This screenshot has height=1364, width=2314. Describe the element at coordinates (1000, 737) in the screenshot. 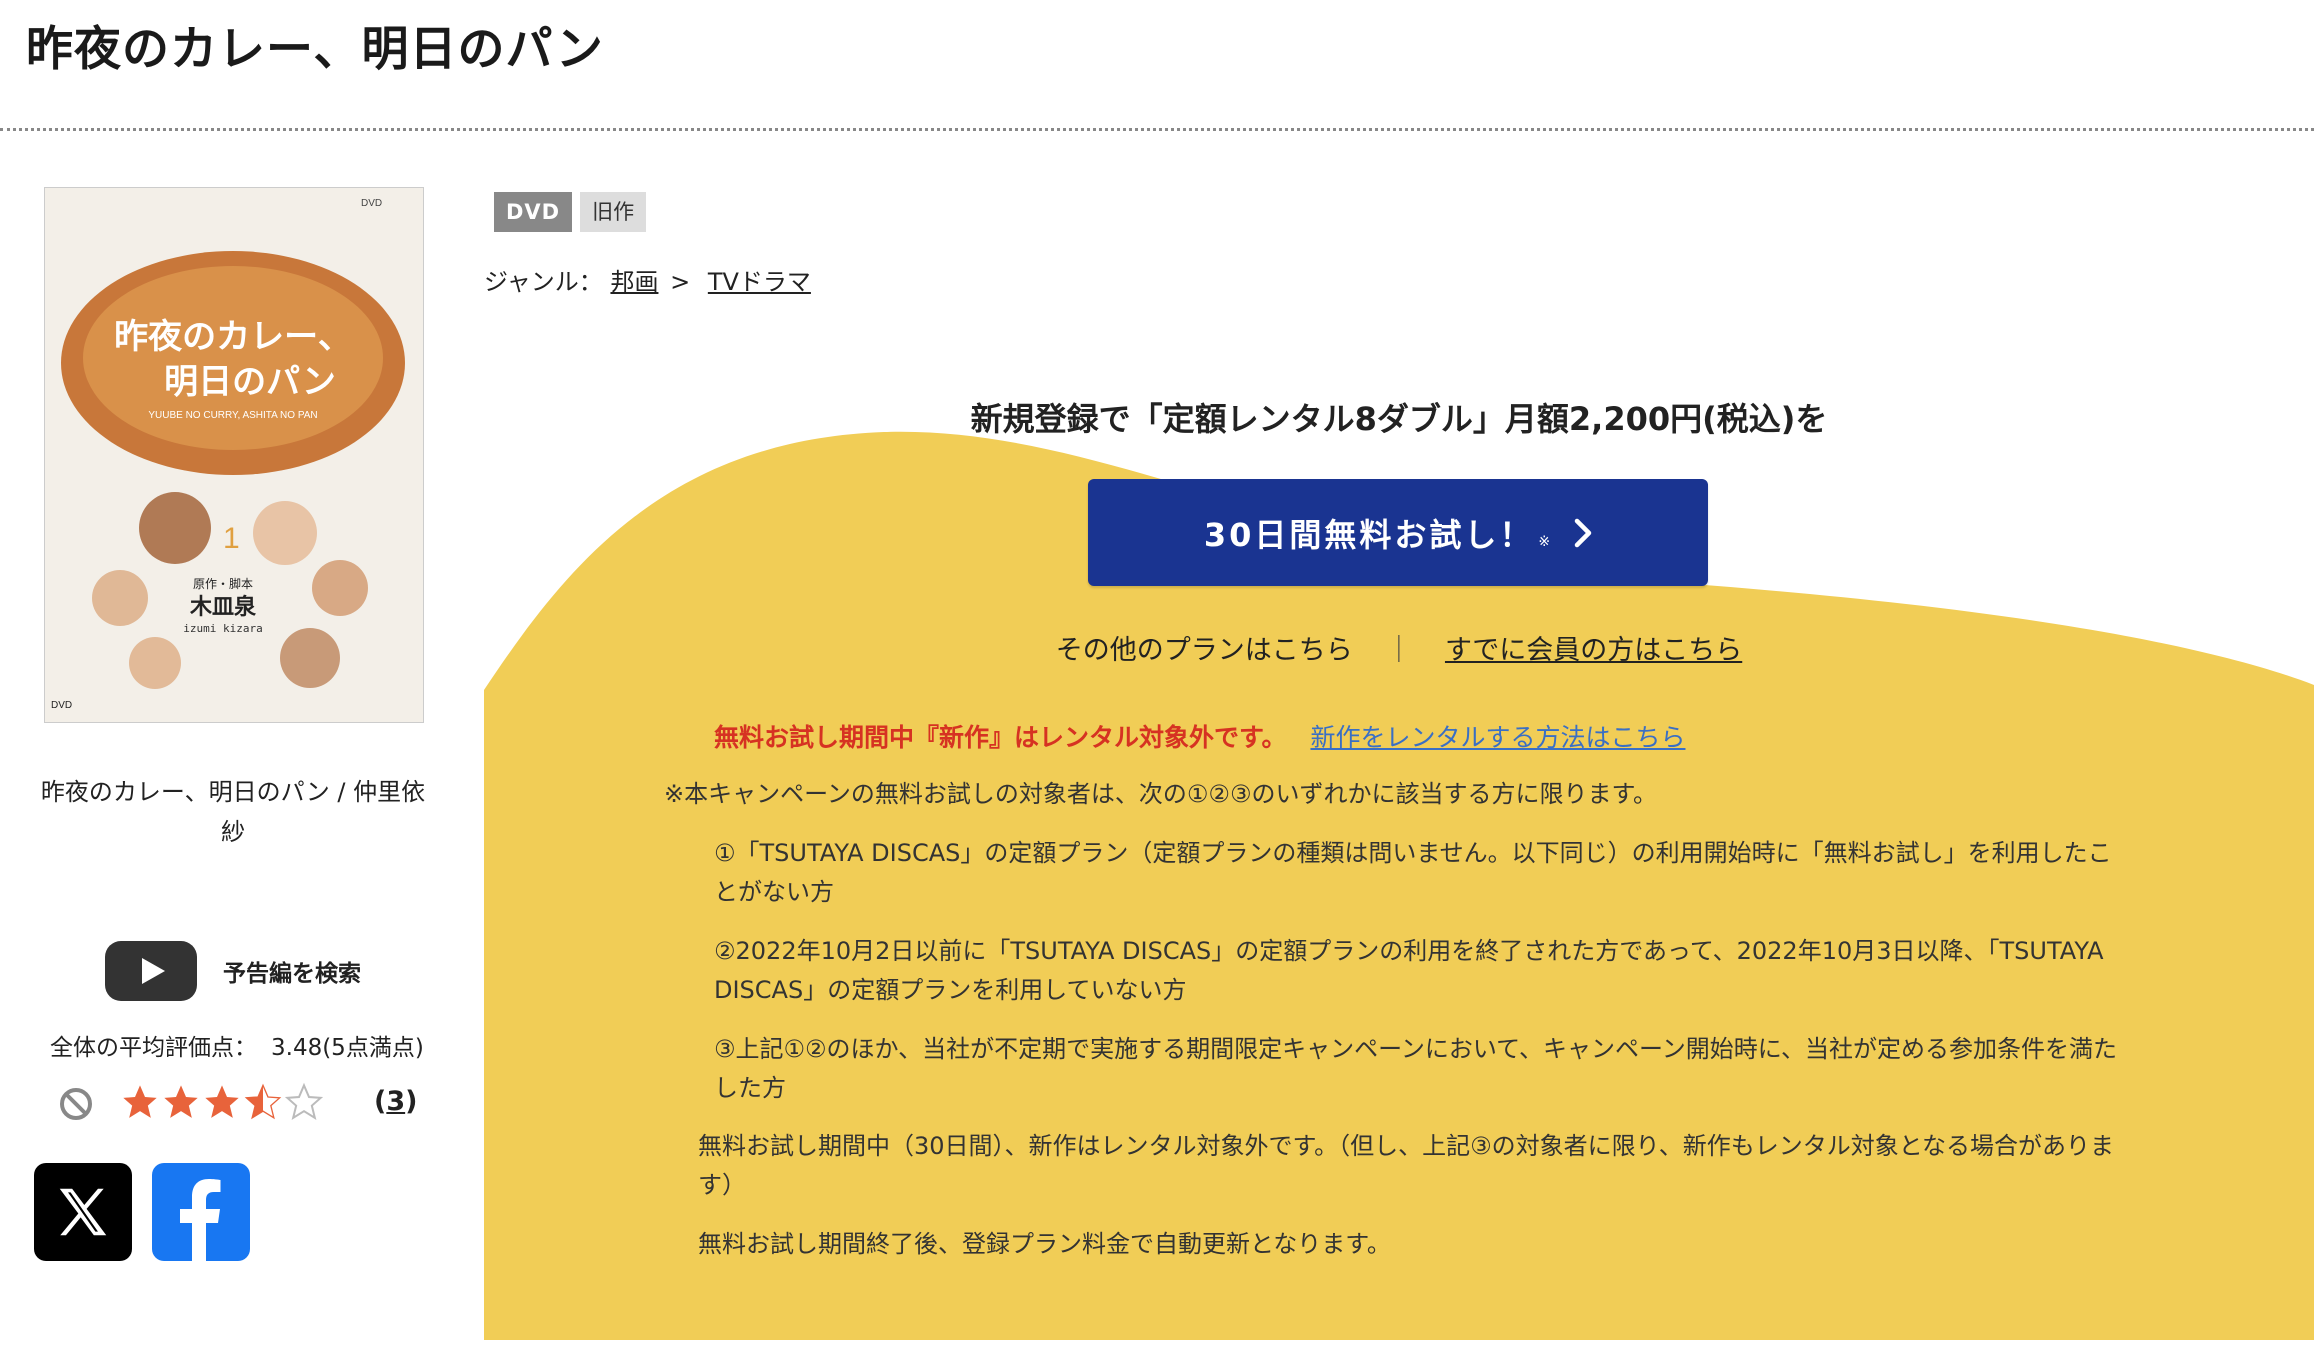

I see `warning-text: 無料お試し期間中『新作』はレンタル対象外です。` at that location.